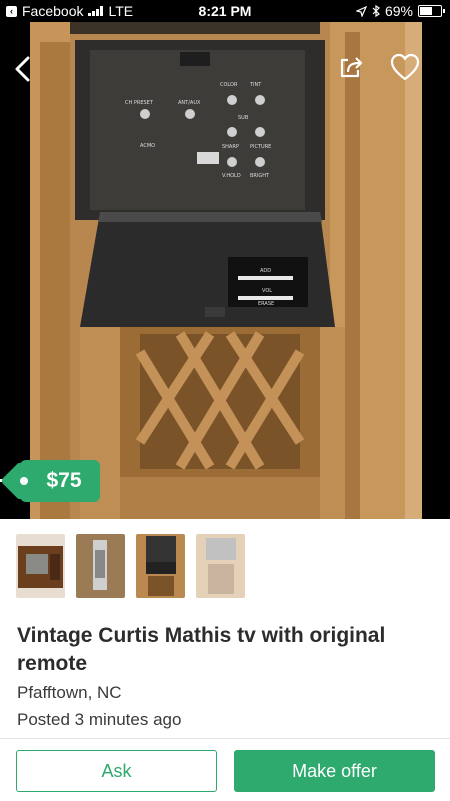 This screenshot has height=801, width=450. What do you see at coordinates (225, 769) in the screenshot?
I see `action-bar: Ask Make offer` at bounding box center [225, 769].